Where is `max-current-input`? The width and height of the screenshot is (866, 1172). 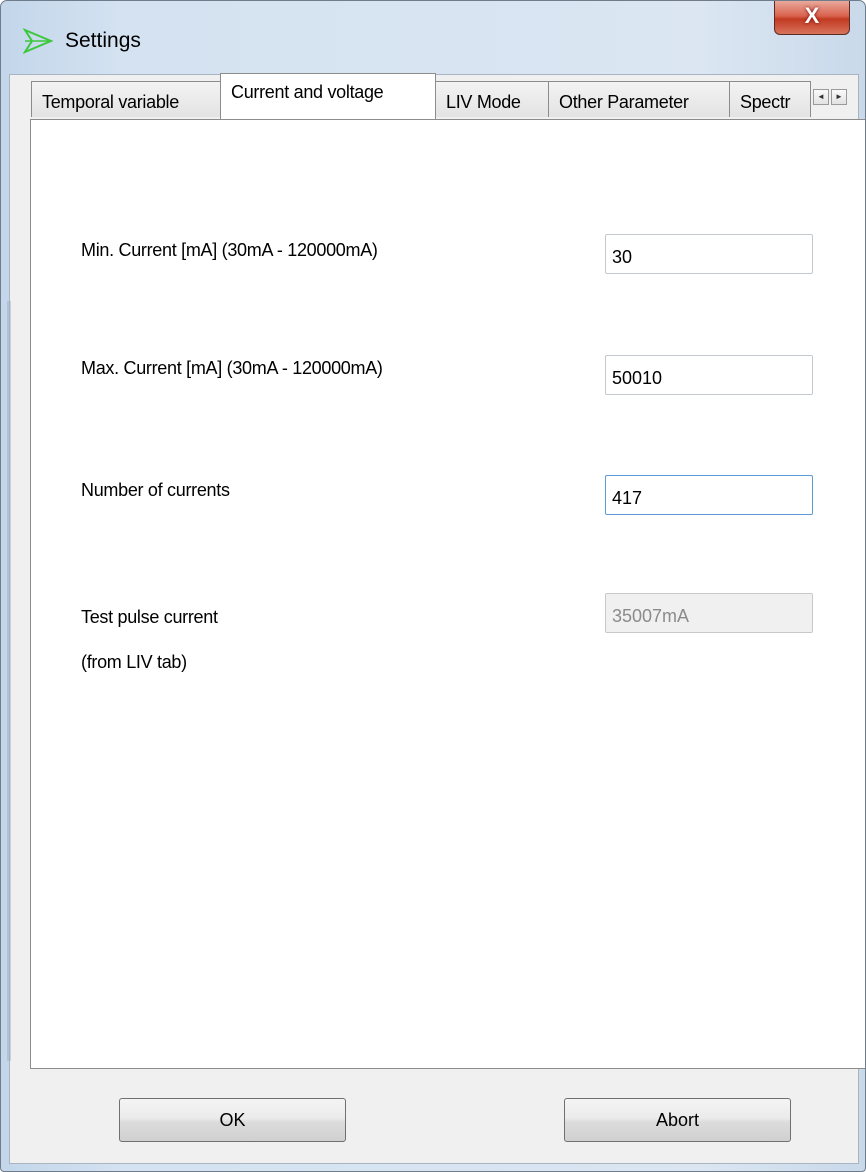
max-current-input is located at coordinates (709, 375).